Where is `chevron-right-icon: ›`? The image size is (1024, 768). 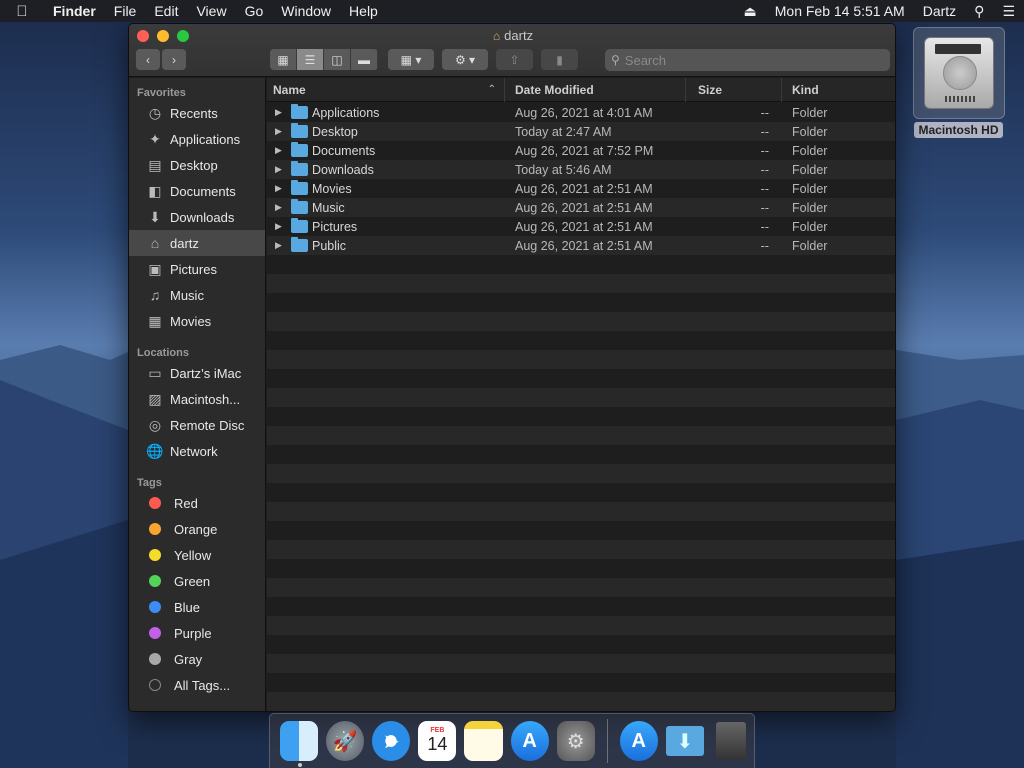 chevron-right-icon: › is located at coordinates (174, 59).